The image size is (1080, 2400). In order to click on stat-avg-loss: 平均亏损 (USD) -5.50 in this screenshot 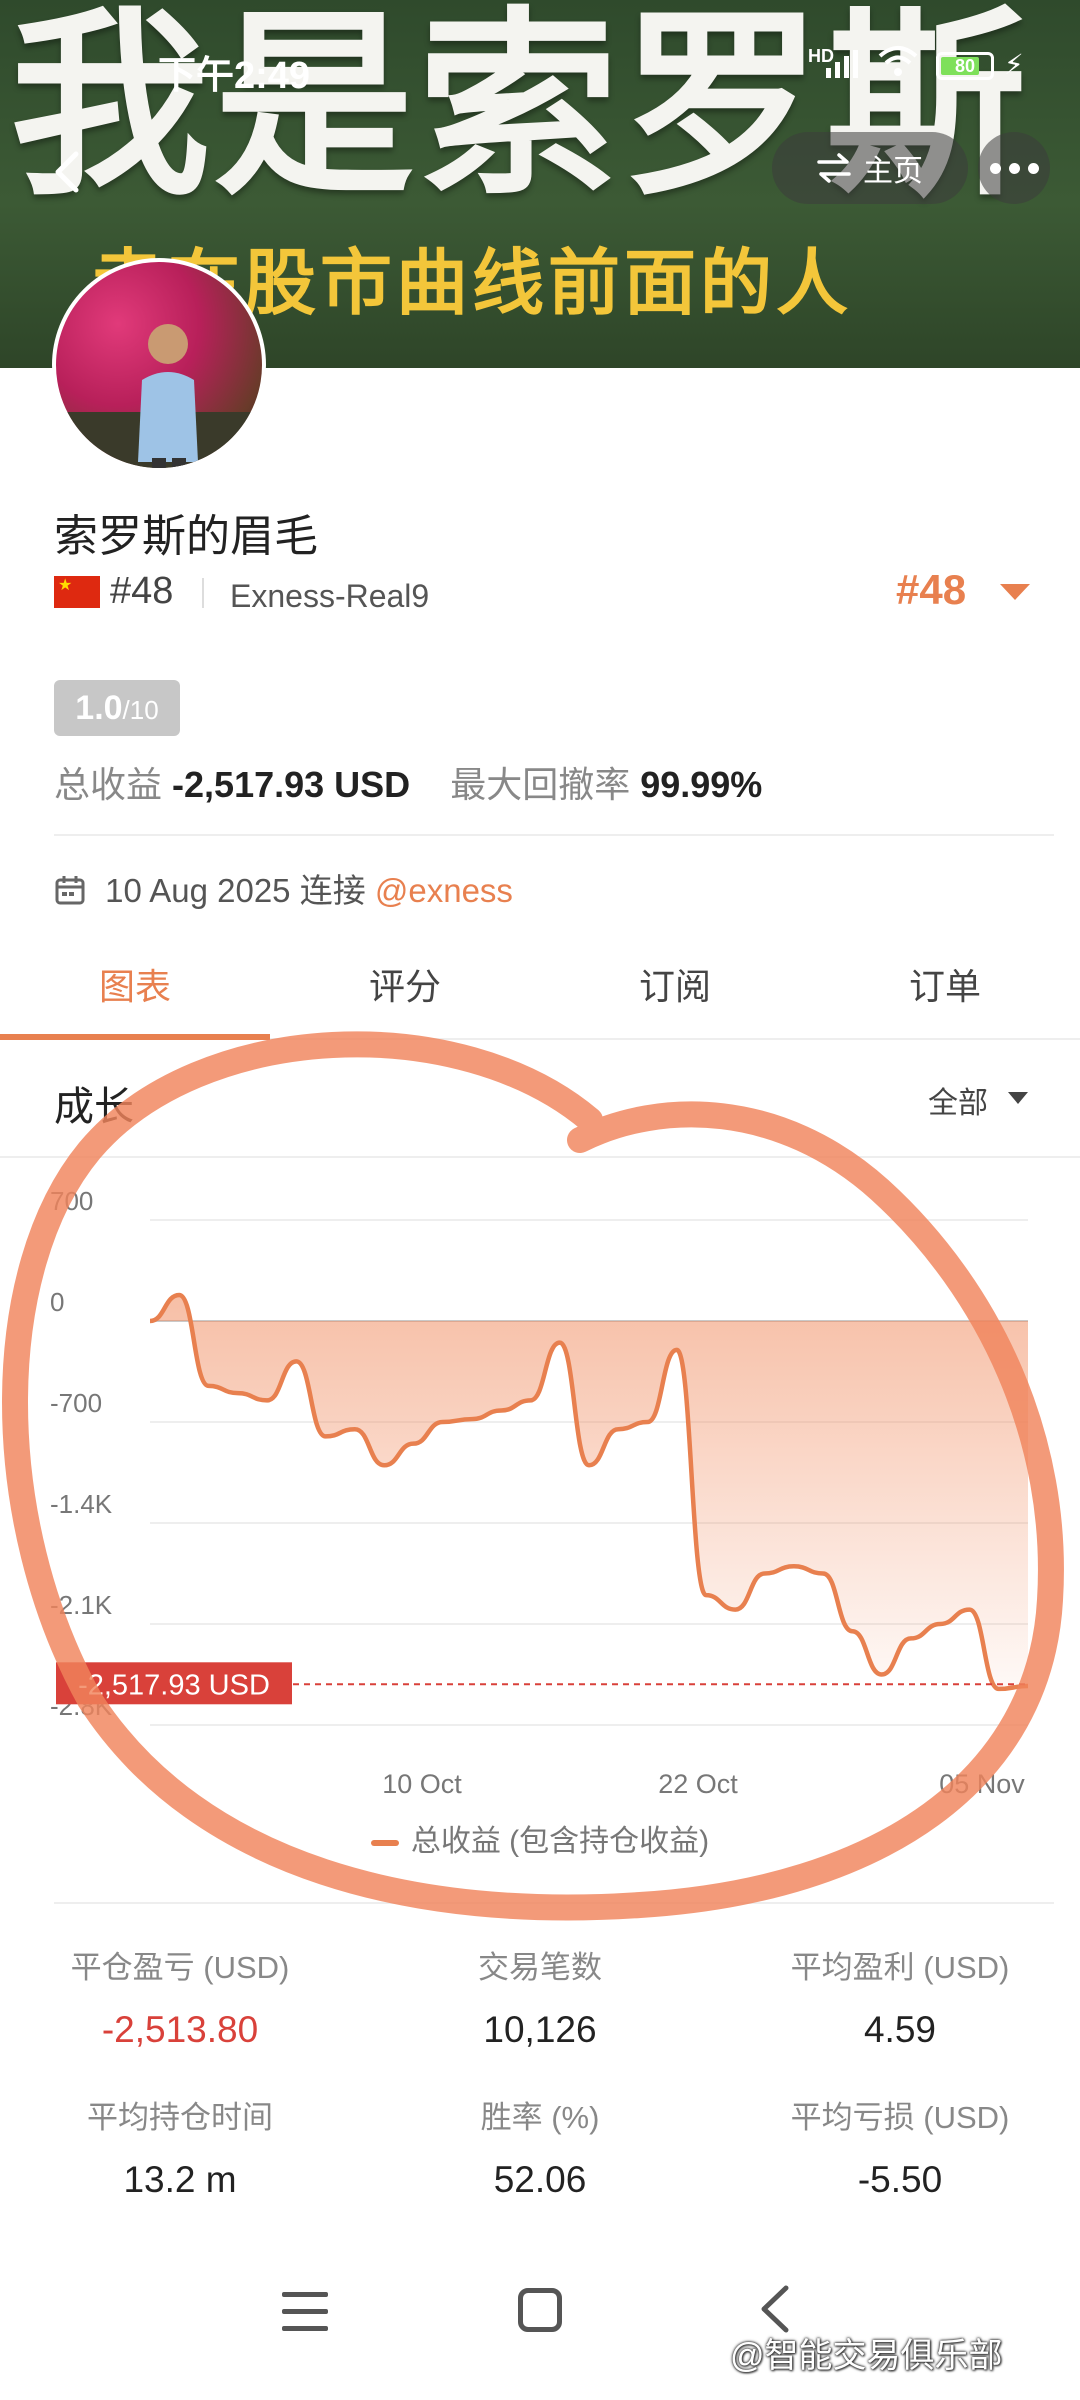, I will do `click(900, 2150)`.